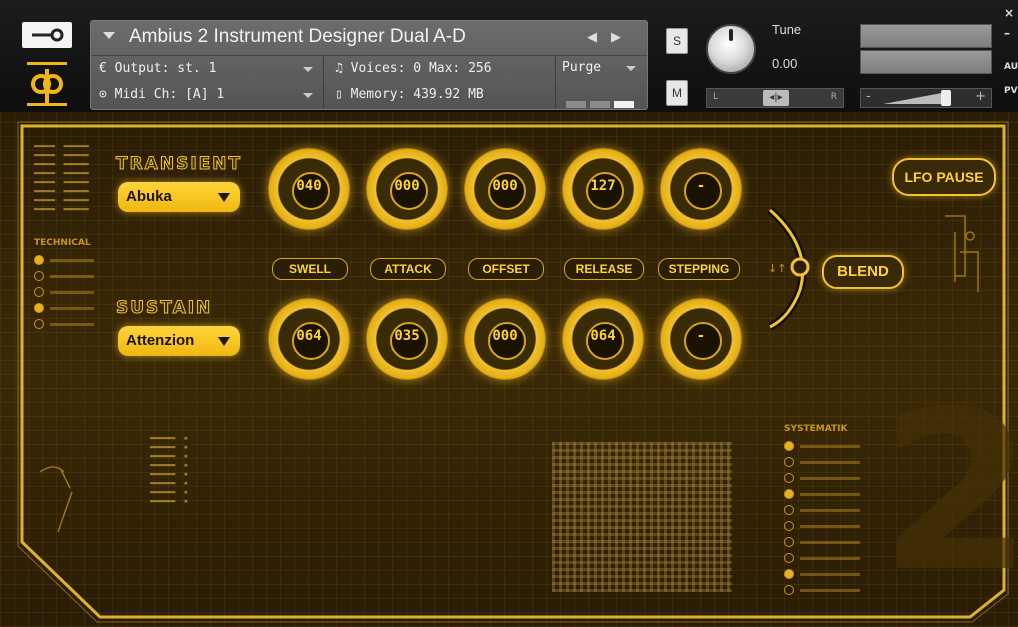  Describe the element at coordinates (142, 68) in the screenshot. I see `output-label: Output:` at that location.